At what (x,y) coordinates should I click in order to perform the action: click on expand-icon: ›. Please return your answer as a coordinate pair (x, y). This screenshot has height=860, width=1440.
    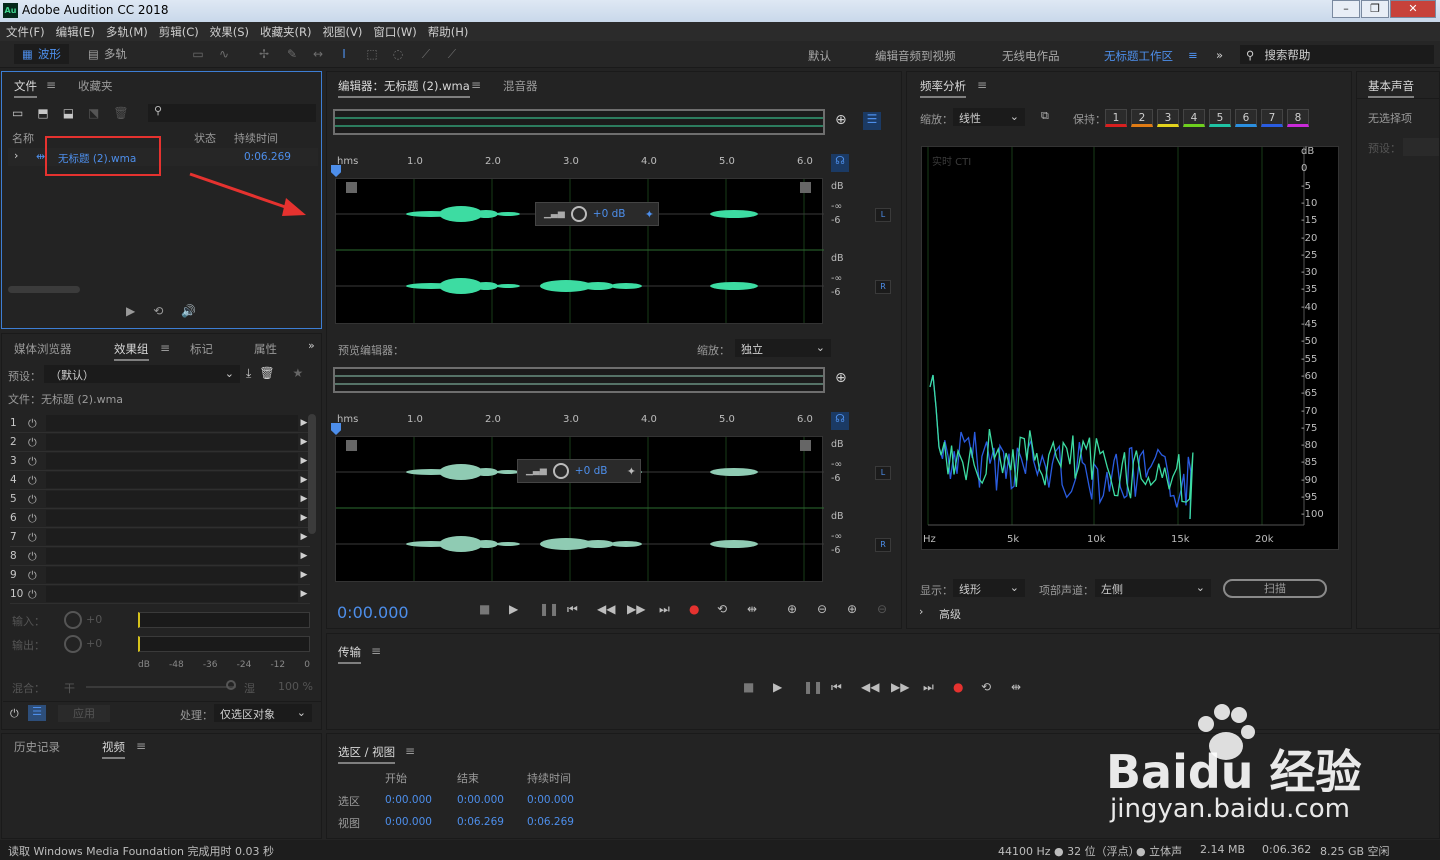
    Looking at the image, I should click on (16, 155).